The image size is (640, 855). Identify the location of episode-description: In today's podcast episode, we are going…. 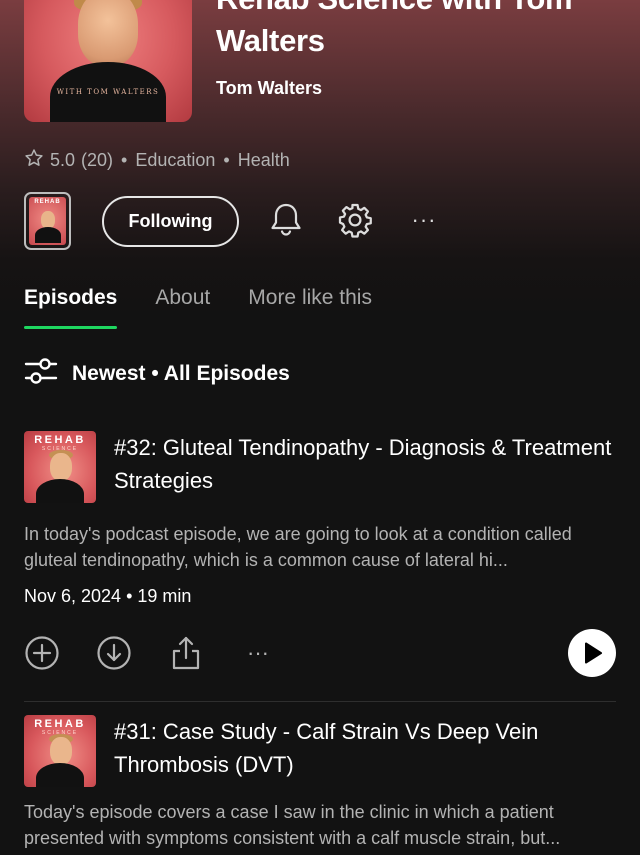
(298, 547).